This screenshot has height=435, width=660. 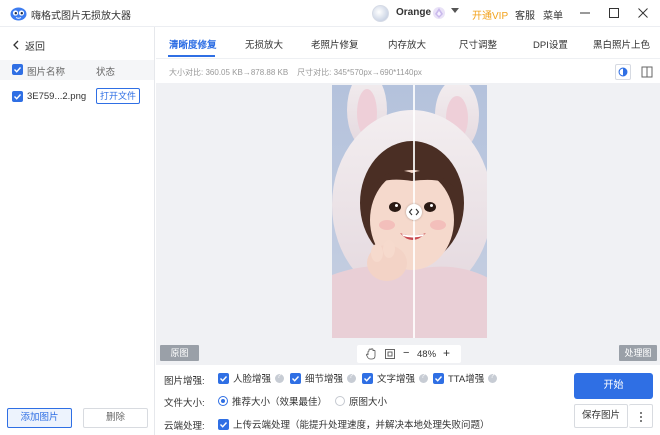 What do you see at coordinates (368, 402) in the screenshot?
I see `original-size-label: 原图大小` at bounding box center [368, 402].